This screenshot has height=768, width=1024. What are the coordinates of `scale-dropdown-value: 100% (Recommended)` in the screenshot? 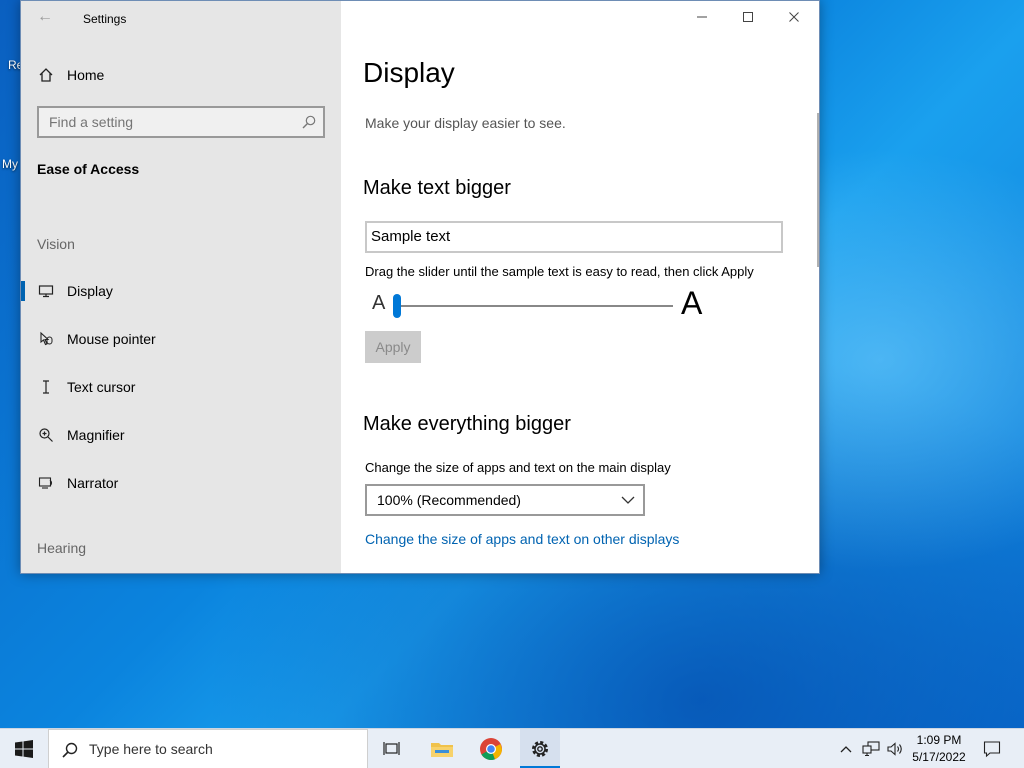 It's located at (449, 500).